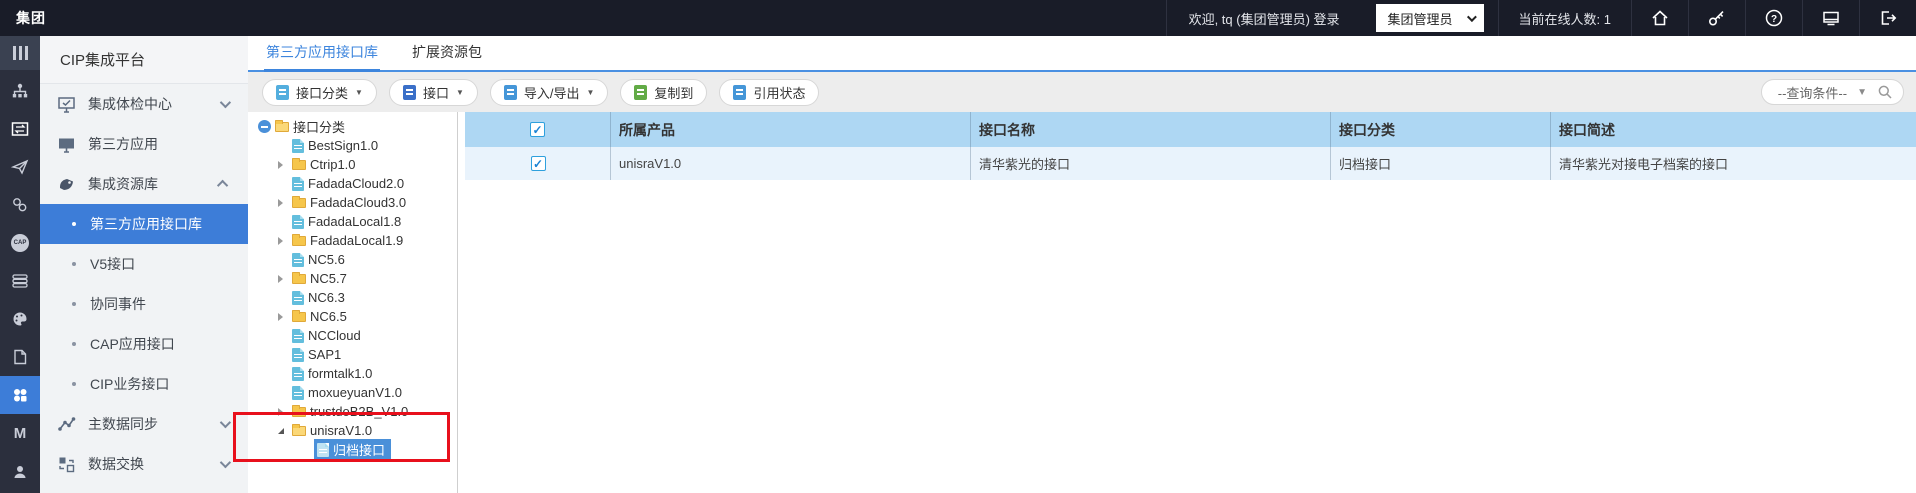  What do you see at coordinates (769, 92) in the screenshot?
I see `reference-status-button: 引用状态` at bounding box center [769, 92].